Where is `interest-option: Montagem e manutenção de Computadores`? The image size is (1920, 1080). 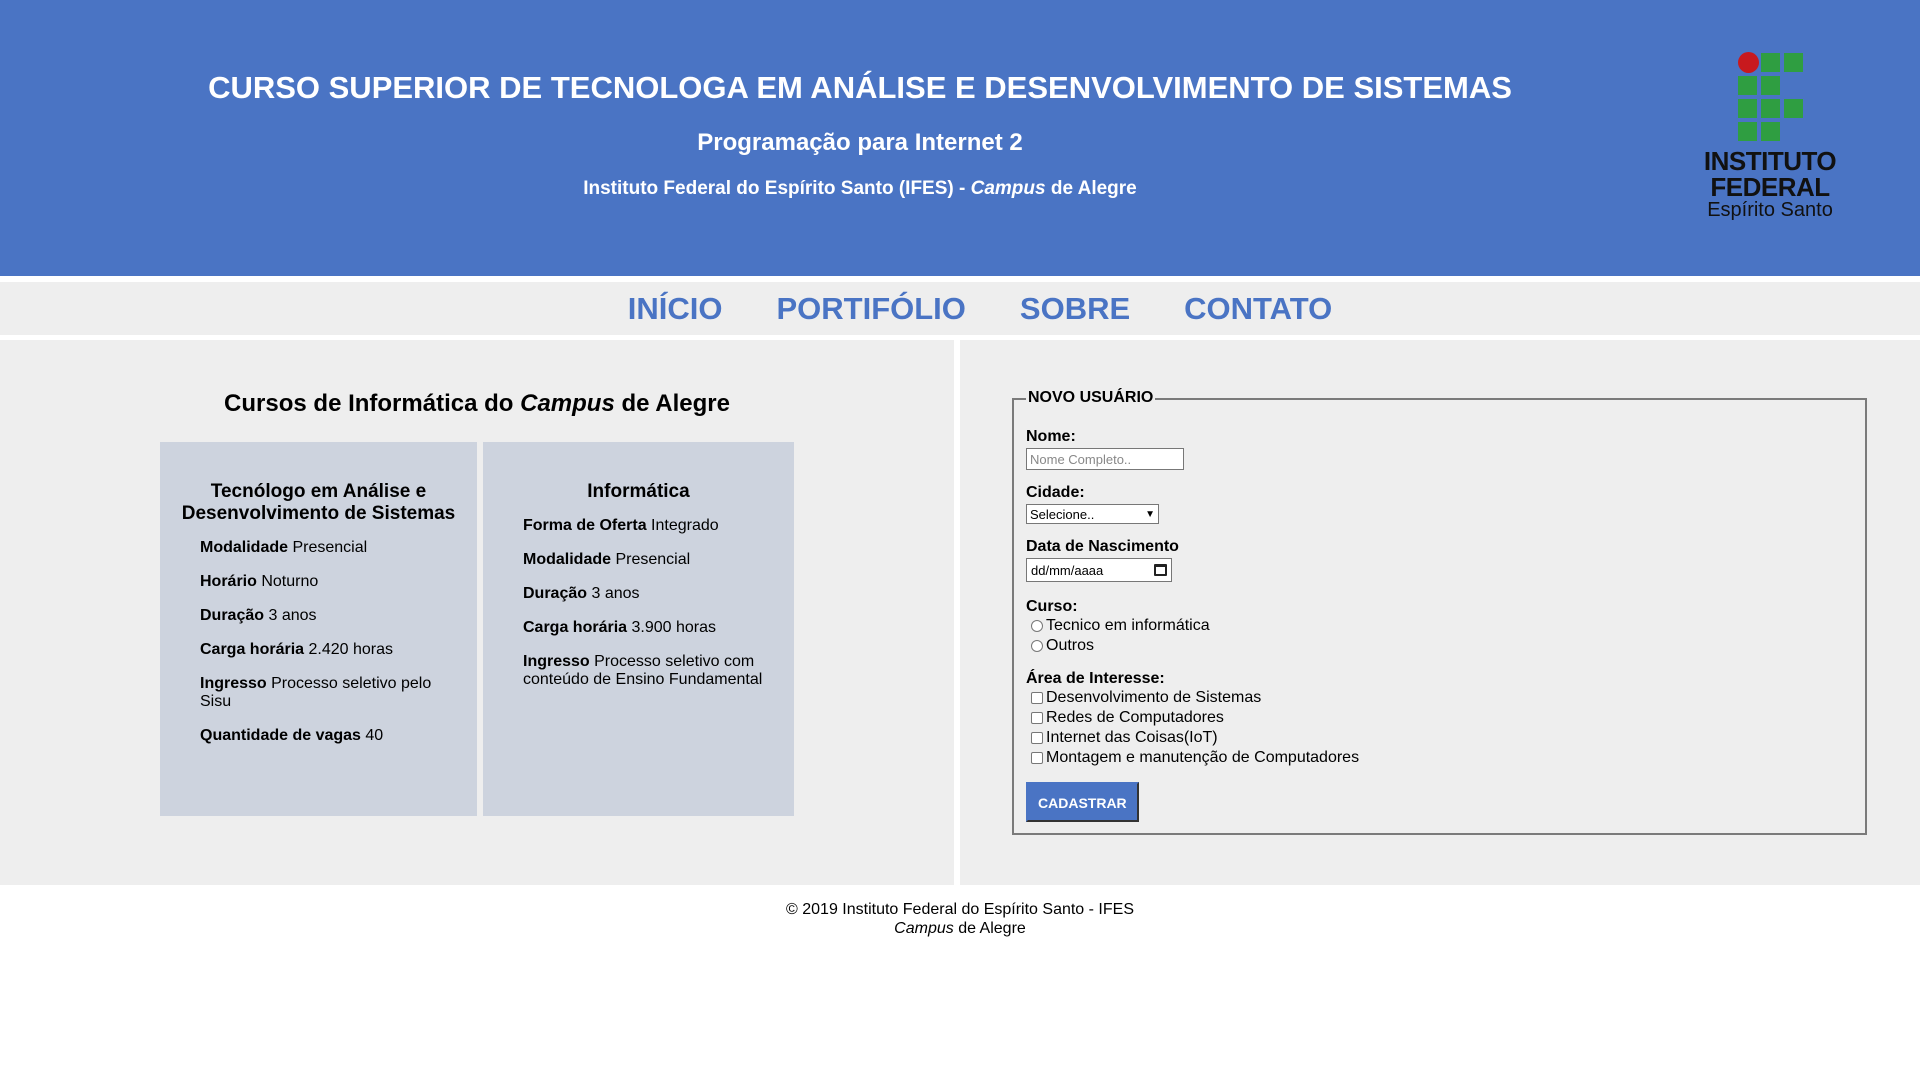
interest-option: Montagem e manutenção de Computadores is located at coordinates (1436, 758).